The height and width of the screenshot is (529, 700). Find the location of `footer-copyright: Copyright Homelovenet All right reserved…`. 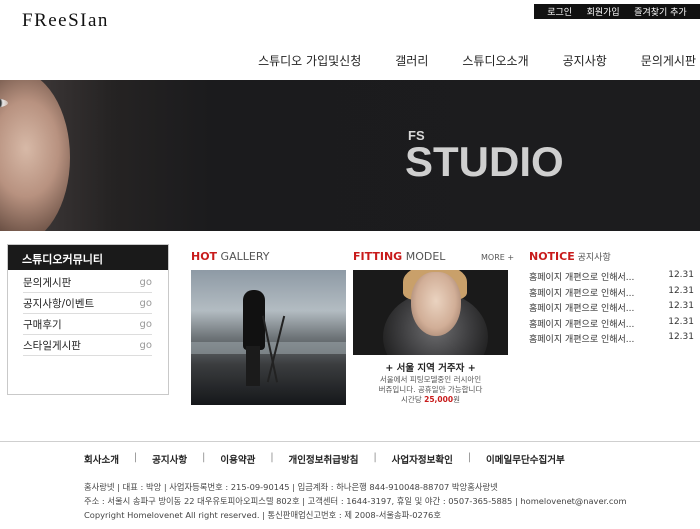

footer-copyright: Copyright Homelovenet All right reserved… is located at coordinates (262, 515).